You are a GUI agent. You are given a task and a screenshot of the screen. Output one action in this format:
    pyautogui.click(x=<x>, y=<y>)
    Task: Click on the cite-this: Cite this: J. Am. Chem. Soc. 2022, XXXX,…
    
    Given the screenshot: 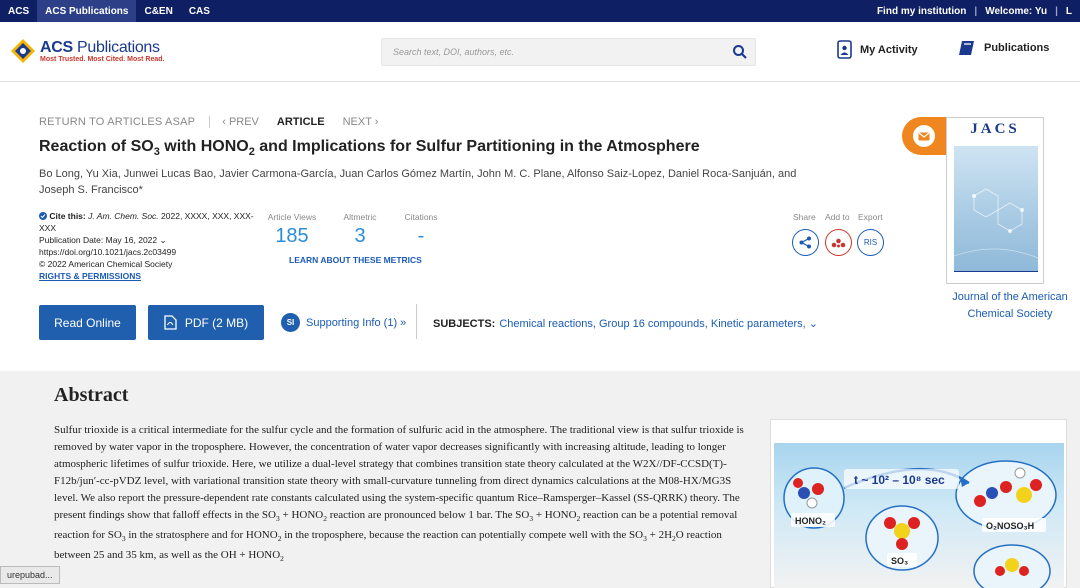 What is the action you would take?
    pyautogui.click(x=149, y=222)
    